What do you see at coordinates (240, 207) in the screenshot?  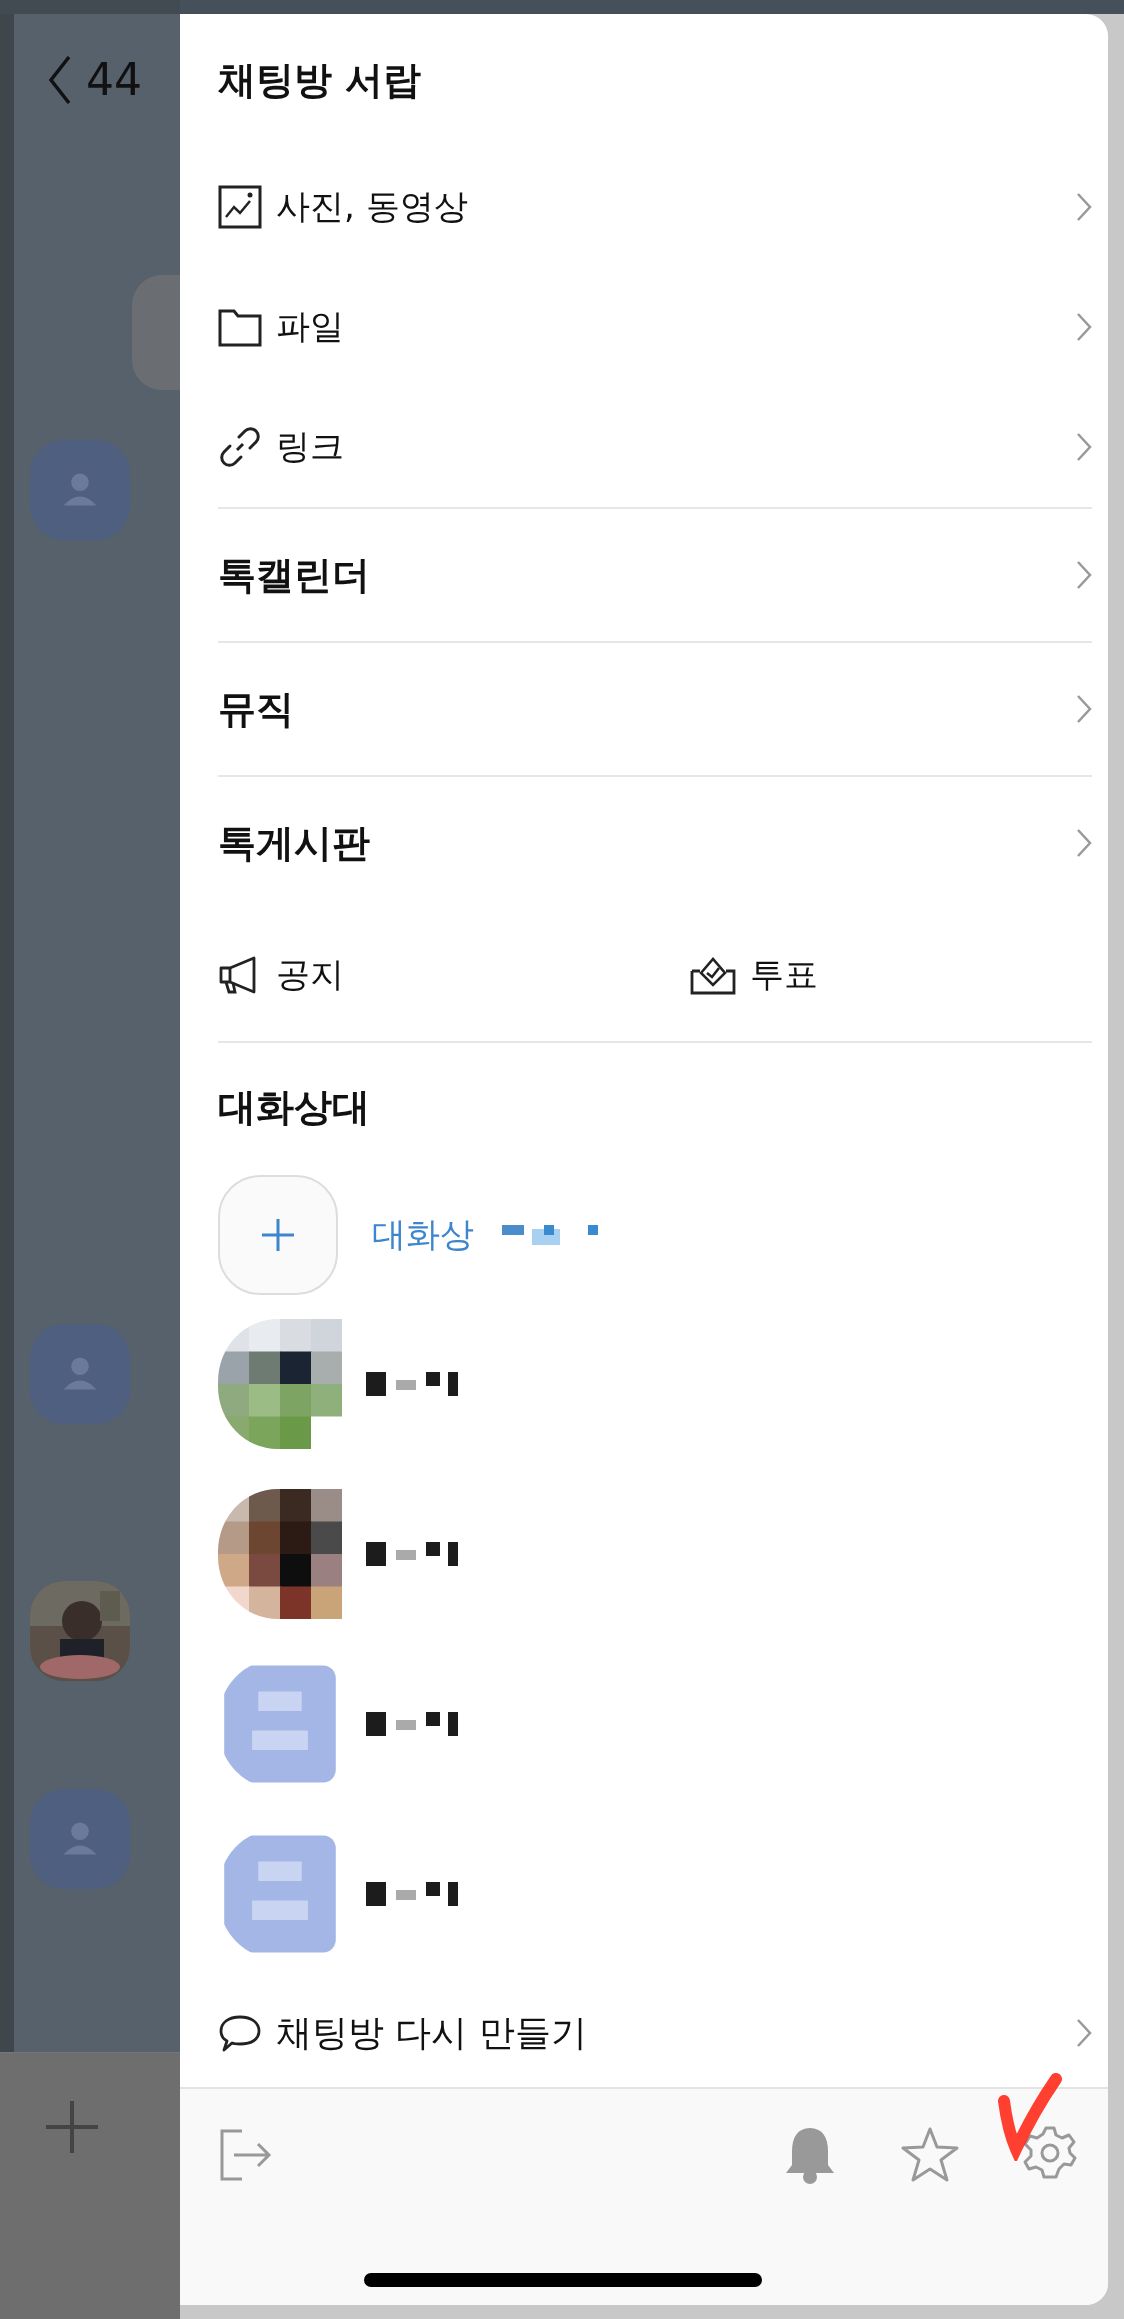 I see `image-icon` at bounding box center [240, 207].